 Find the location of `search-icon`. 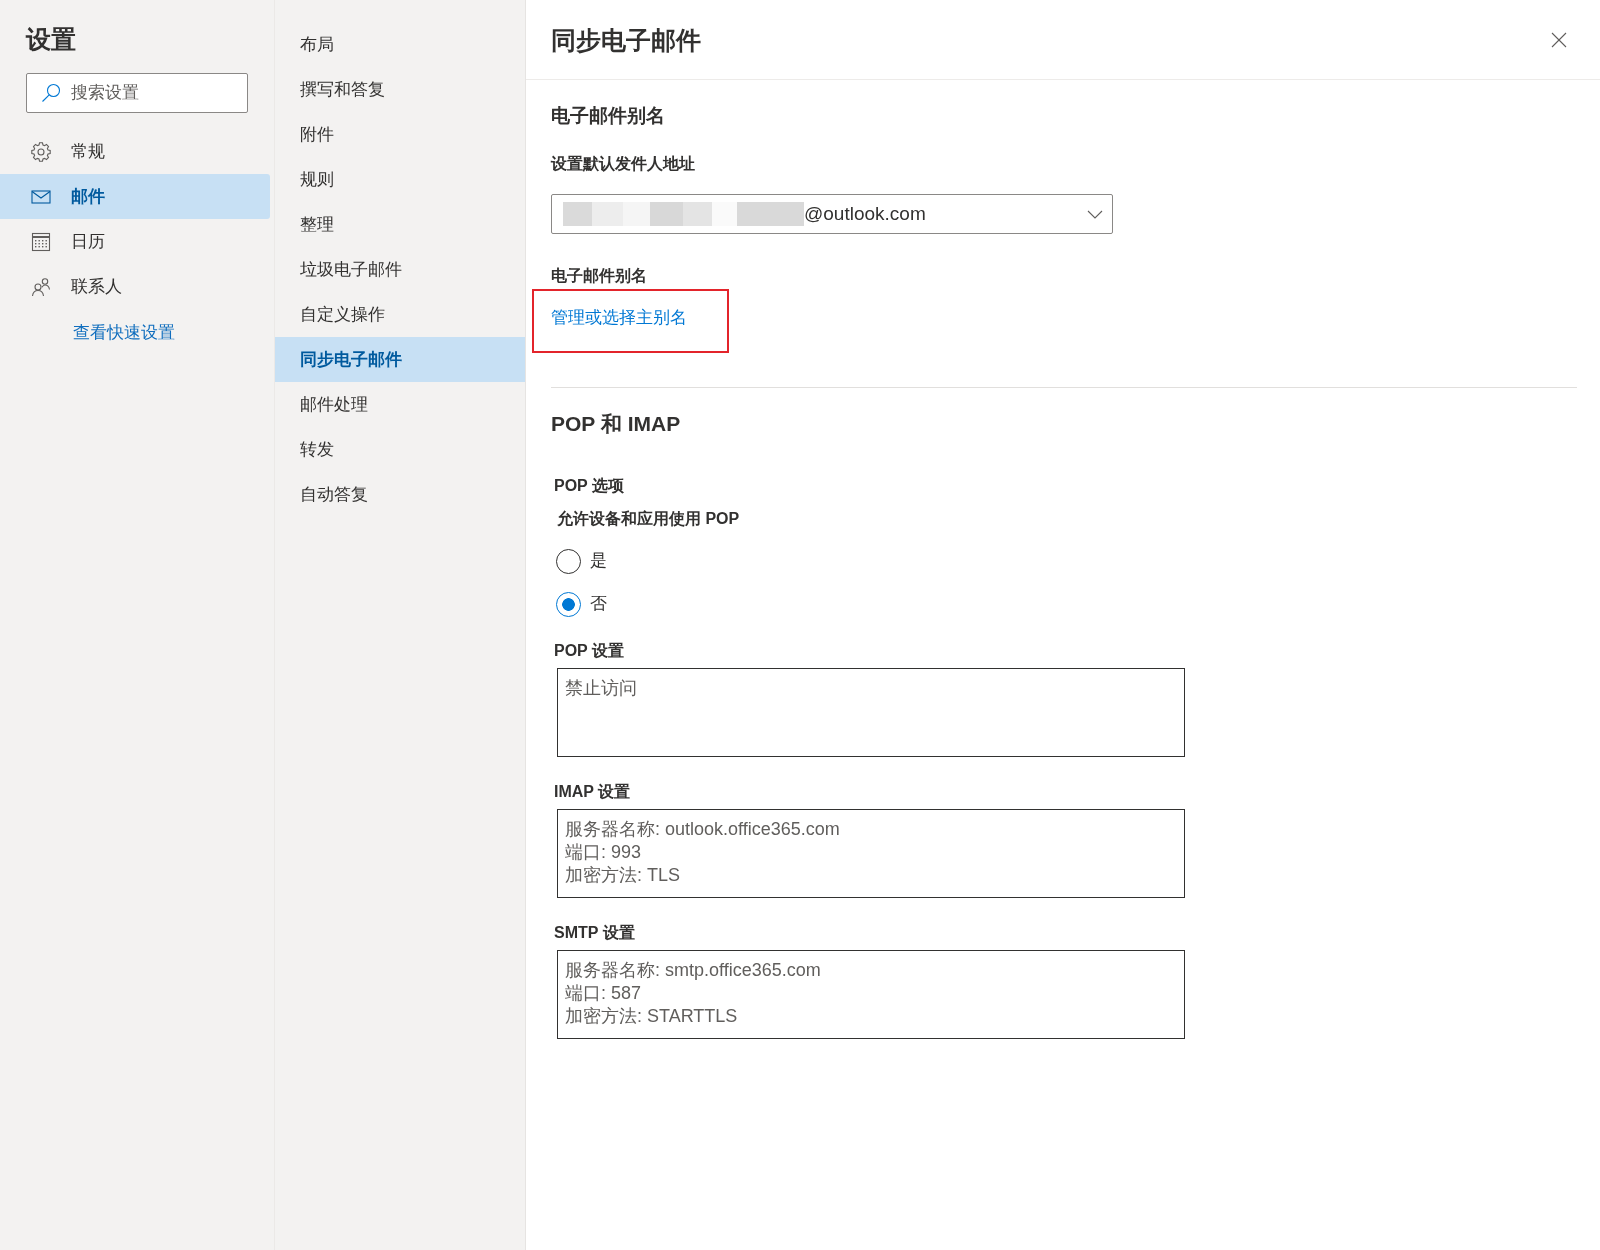

search-icon is located at coordinates (51, 93).